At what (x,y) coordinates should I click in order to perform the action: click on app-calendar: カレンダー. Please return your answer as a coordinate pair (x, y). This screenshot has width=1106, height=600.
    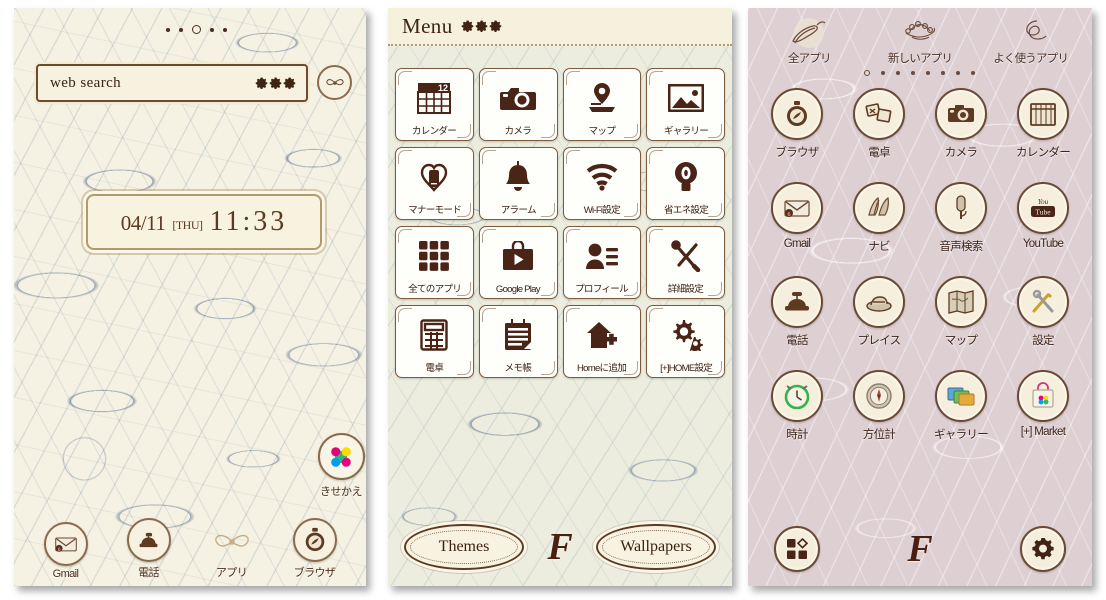
    Looking at the image, I should click on (1043, 124).